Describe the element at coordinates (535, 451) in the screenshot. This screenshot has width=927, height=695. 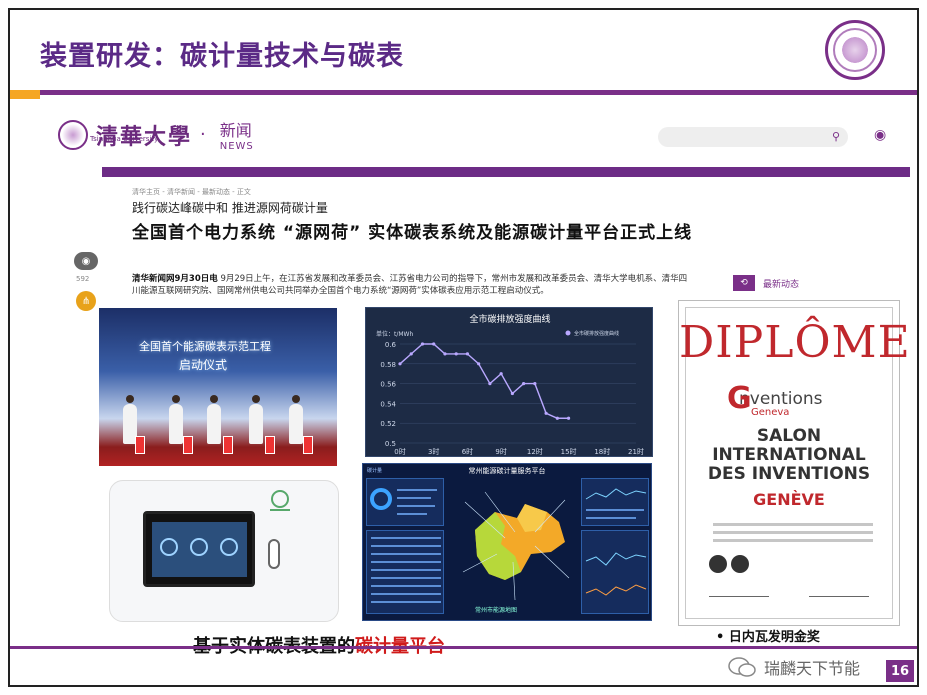
I see `x-tick-label: 12时` at that location.